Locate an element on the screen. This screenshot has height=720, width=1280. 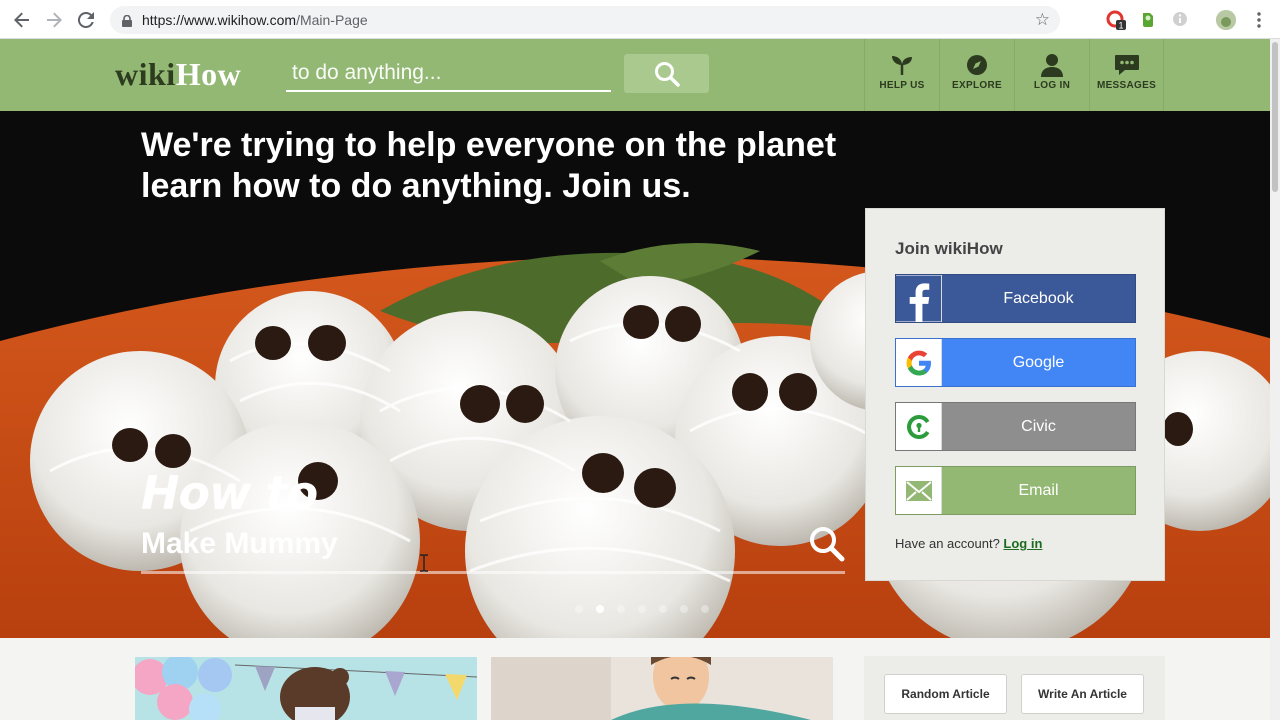
article-thumbnail-party is located at coordinates (306, 688).